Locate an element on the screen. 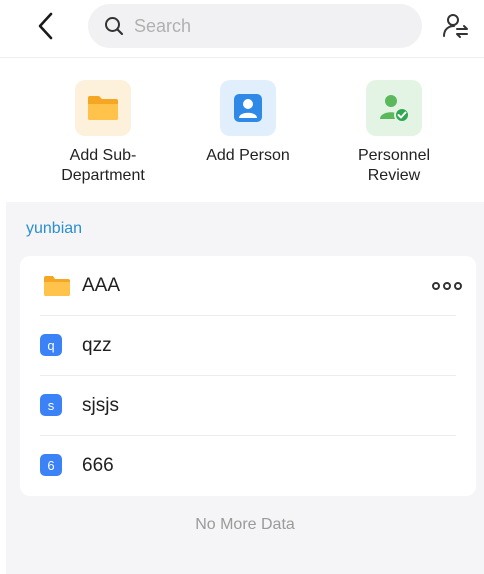 The width and height of the screenshot is (484, 574). top-bar is located at coordinates (242, 29).